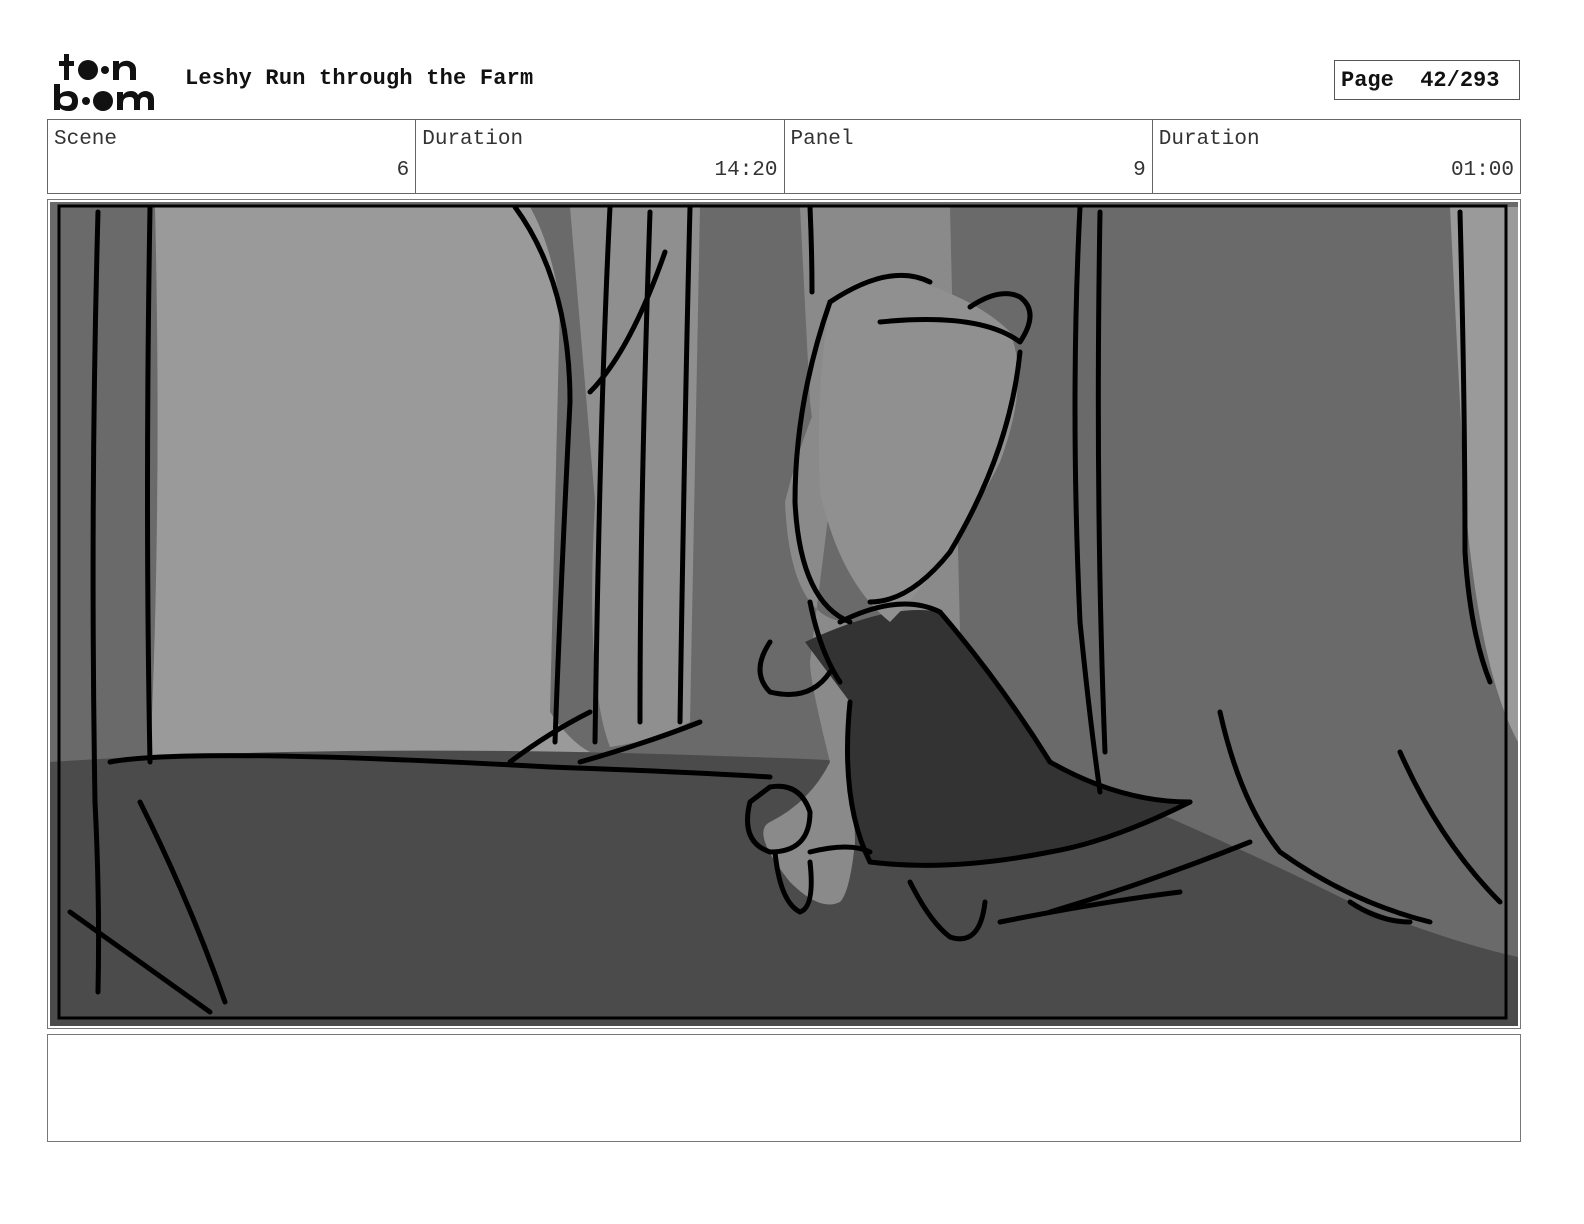 This screenshot has width=1584, height=1224. What do you see at coordinates (1209, 139) in the screenshot?
I see `panel-duration-label: Duration` at bounding box center [1209, 139].